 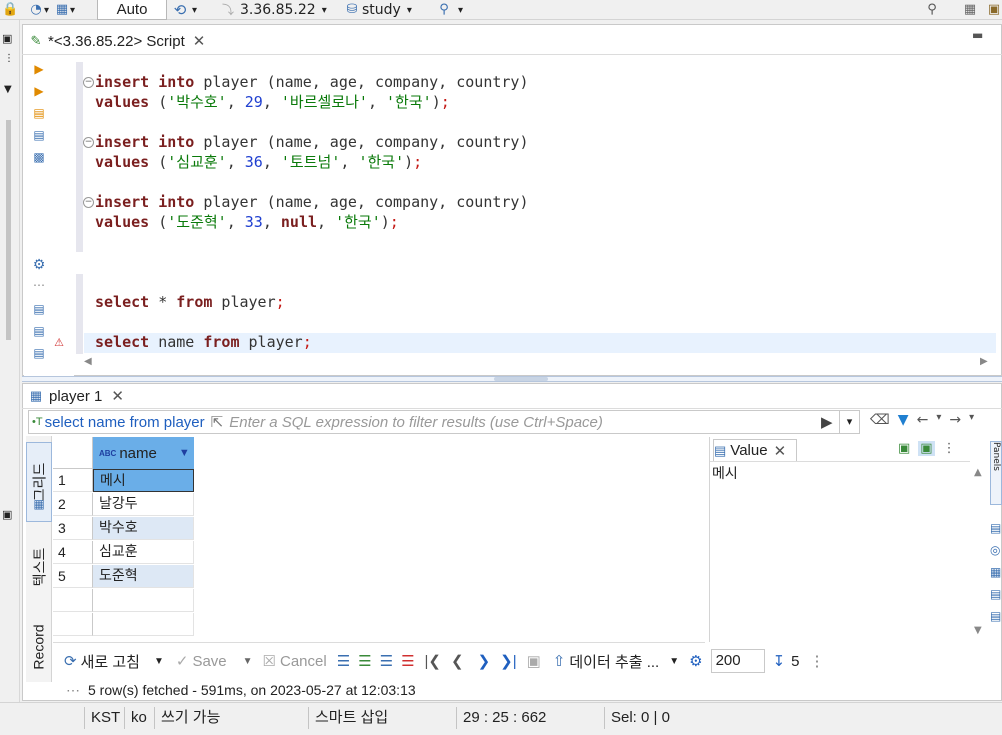 What do you see at coordinates (272, 102) in the screenshot?
I see `code-line: values ('박수호', 29, '바르셀로나', '한국');` at bounding box center [272, 102].